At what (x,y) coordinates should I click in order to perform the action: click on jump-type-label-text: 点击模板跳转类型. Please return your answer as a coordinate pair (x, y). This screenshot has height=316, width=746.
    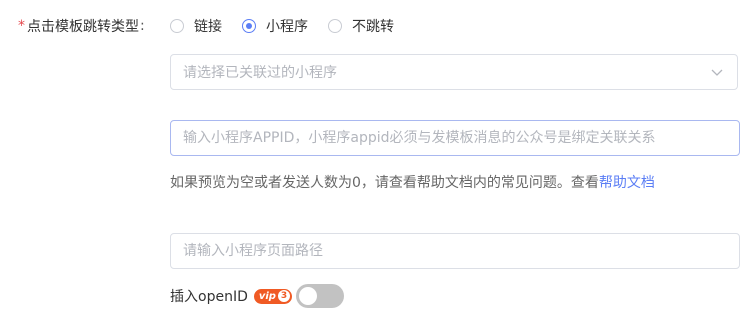
    Looking at the image, I should click on (83, 27).